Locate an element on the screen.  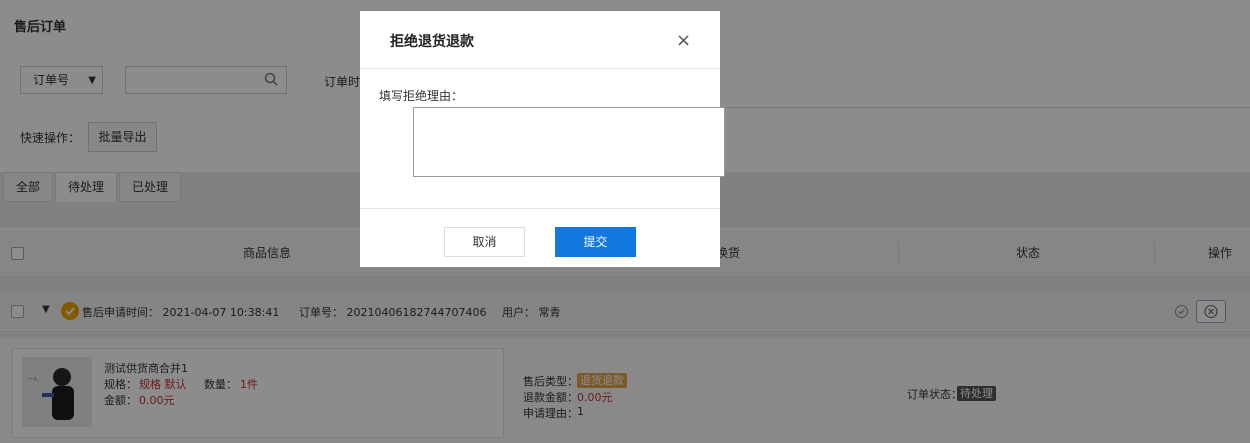
dialog-footer-divider is located at coordinates (540, 208).